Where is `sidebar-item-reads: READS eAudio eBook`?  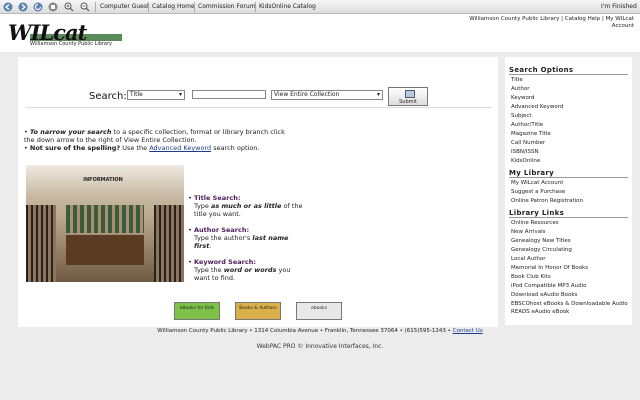
sidebar-item-reads: READS eAudio eBook is located at coordinates (568, 312).